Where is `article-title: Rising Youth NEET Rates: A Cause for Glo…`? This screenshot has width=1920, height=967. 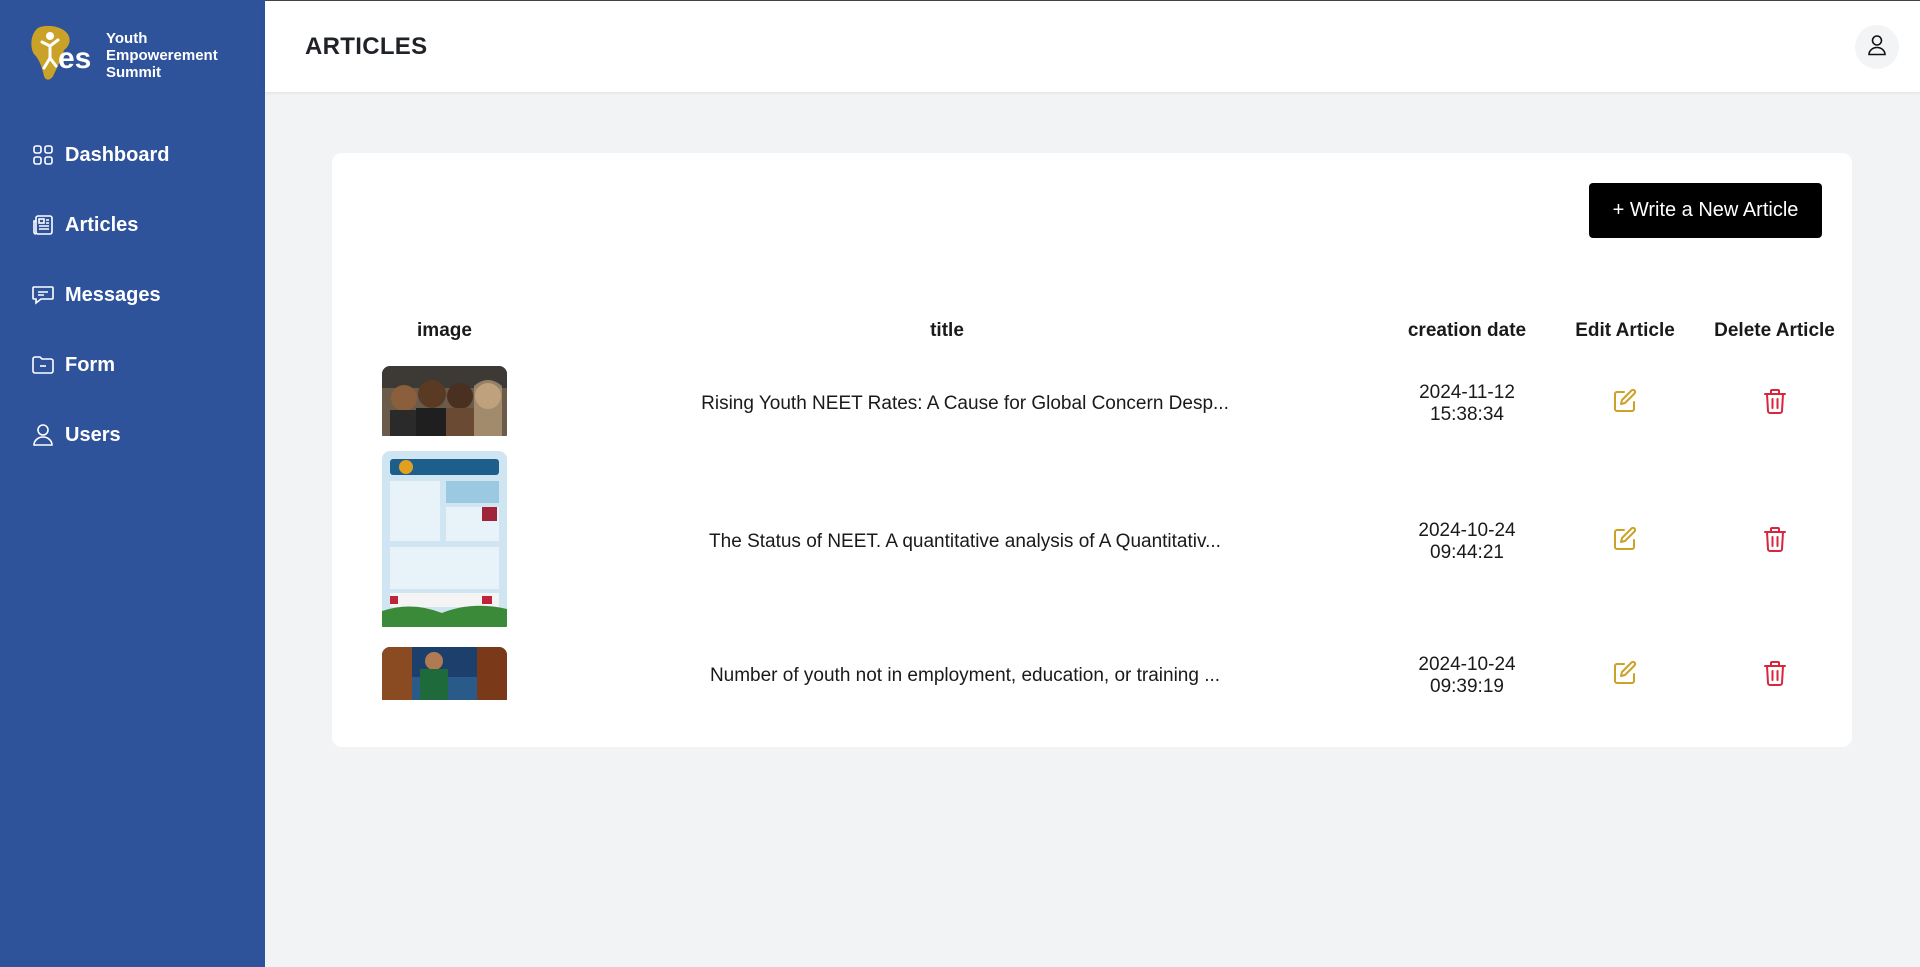
article-title: Rising Youth NEET Rates: A Cause for Glo… is located at coordinates (965, 403).